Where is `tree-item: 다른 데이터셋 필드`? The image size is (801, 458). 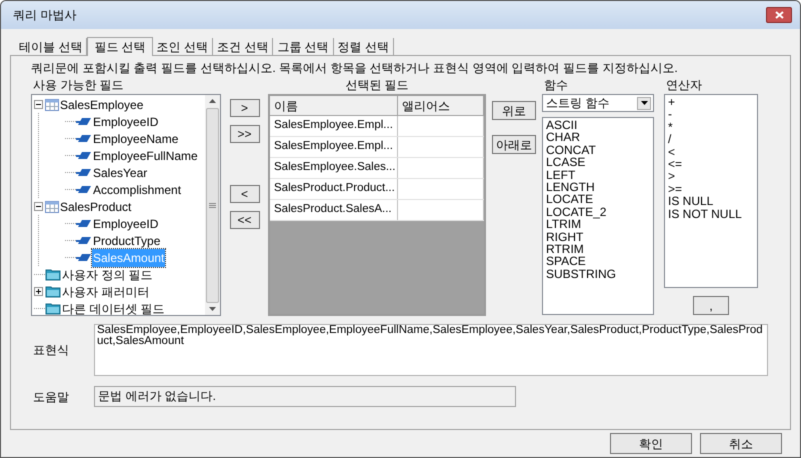
tree-item: 다른 데이터셋 필드 is located at coordinates (113, 307).